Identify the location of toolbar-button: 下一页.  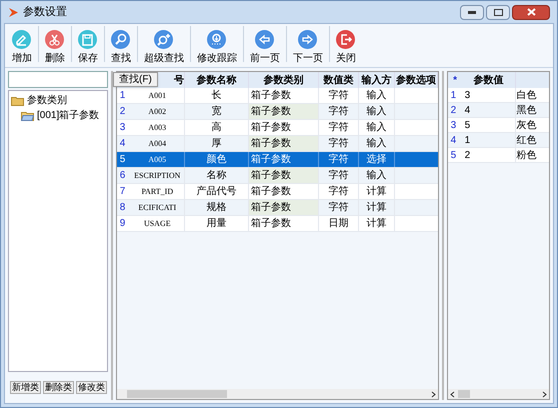
(308, 47).